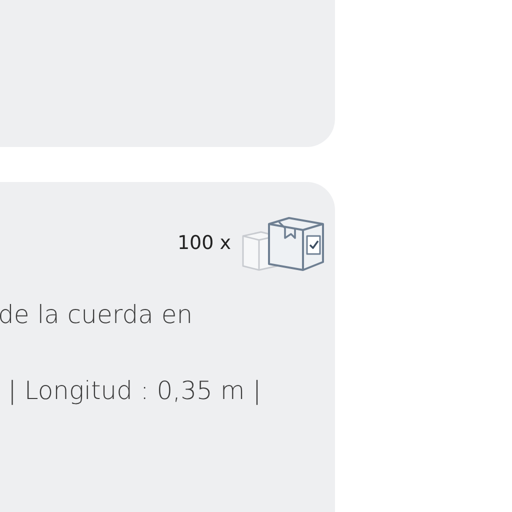 This screenshot has width=512, height=512. What do you see at coordinates (204, 243) in the screenshot?
I see `quantity-label: 100 x` at bounding box center [204, 243].